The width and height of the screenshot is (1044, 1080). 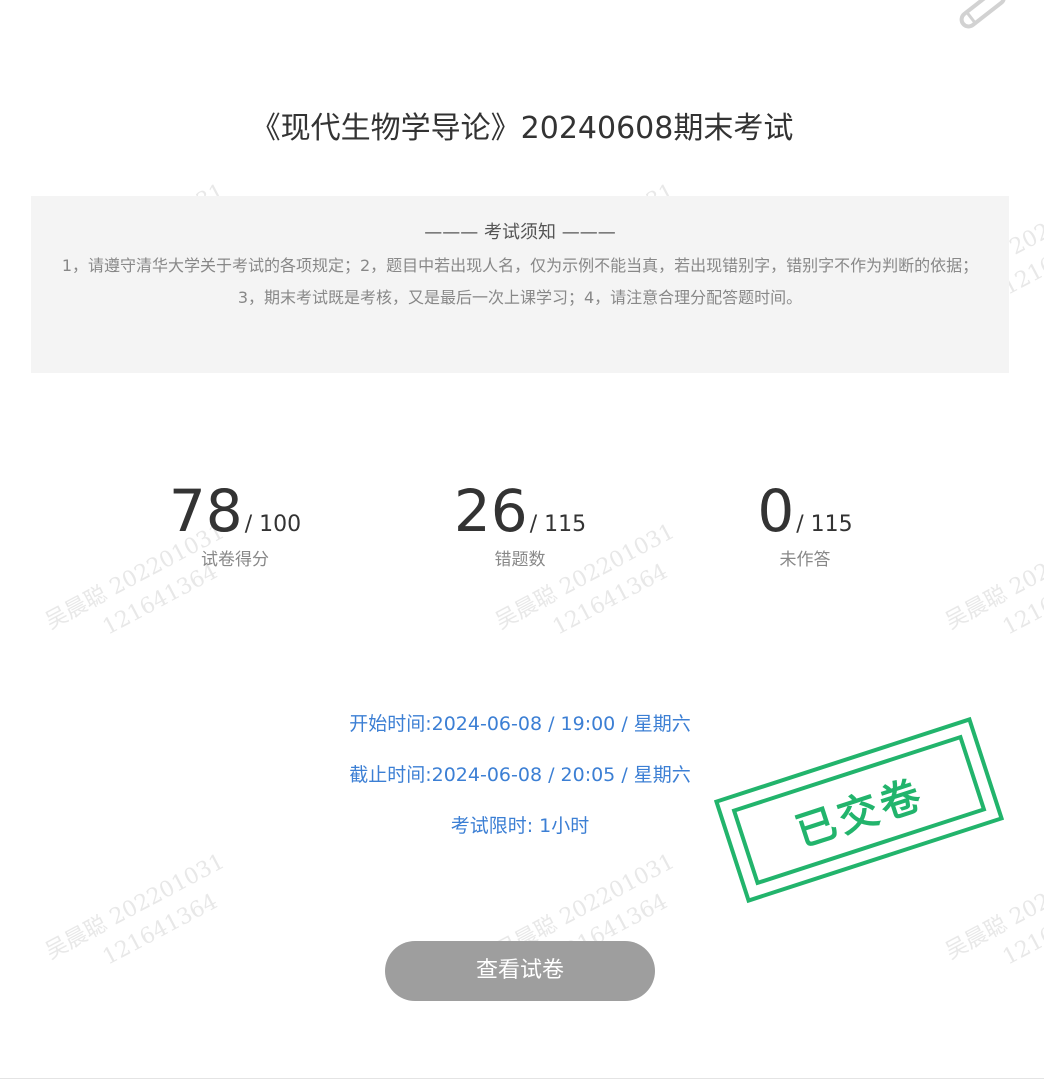 I want to click on view-paper-button: 查看试卷, so click(x=520, y=971).